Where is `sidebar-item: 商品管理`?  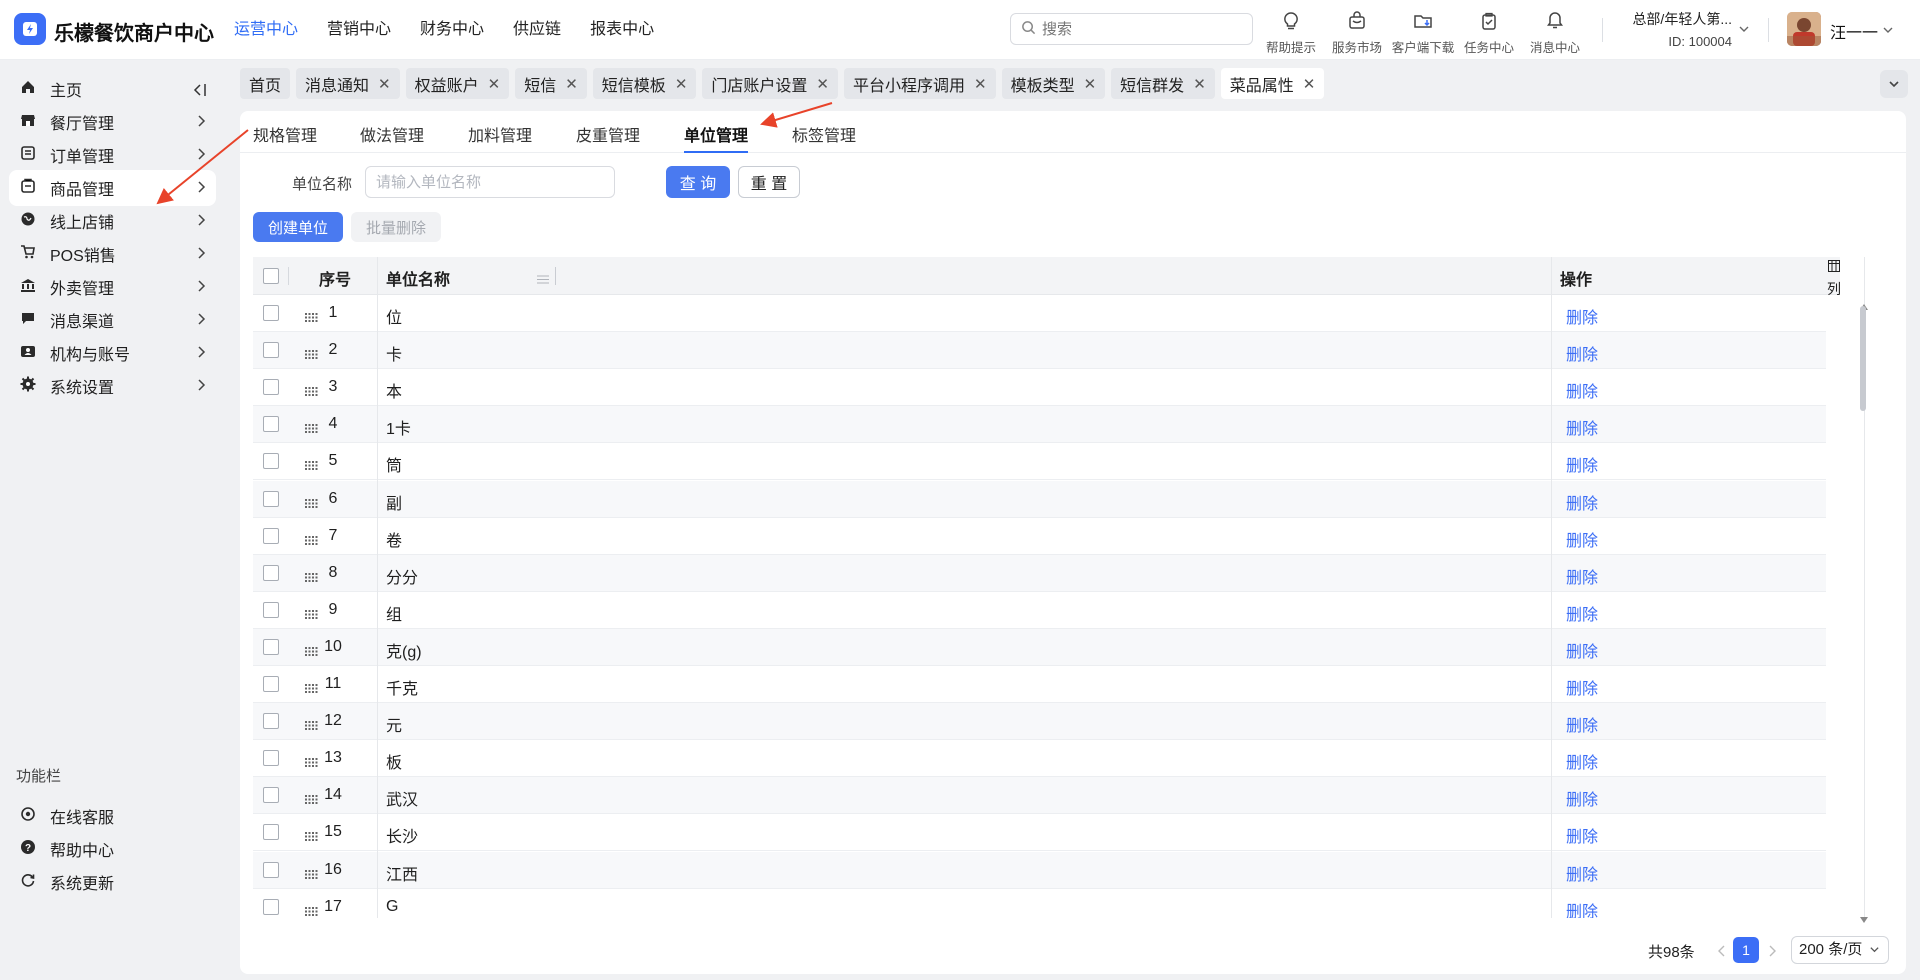 sidebar-item: 商品管理 is located at coordinates (112, 188).